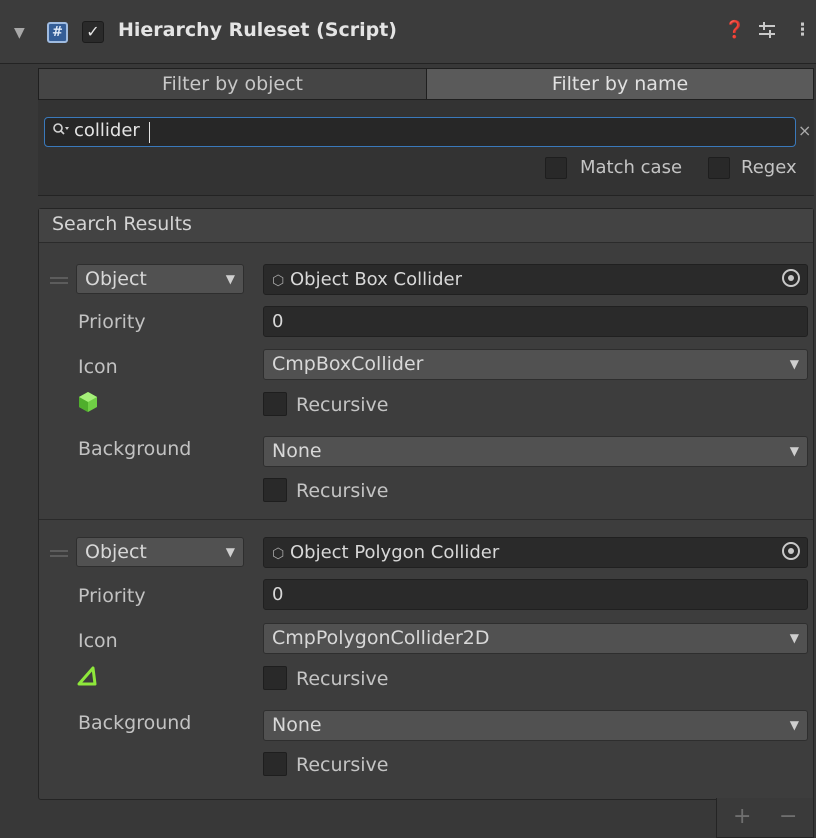 Image resolution: width=816 pixels, height=838 pixels. I want to click on object-field-value: Object Box Collider, so click(375, 279).